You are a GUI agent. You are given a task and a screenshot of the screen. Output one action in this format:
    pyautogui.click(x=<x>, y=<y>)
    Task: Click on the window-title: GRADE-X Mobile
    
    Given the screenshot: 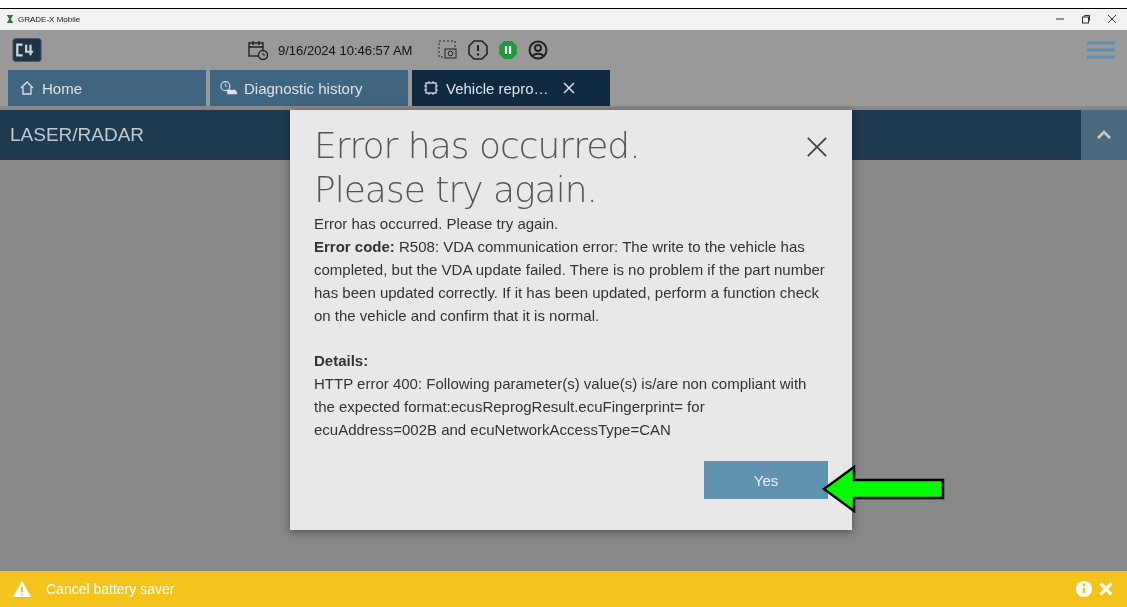 What is the action you would take?
    pyautogui.click(x=49, y=19)
    